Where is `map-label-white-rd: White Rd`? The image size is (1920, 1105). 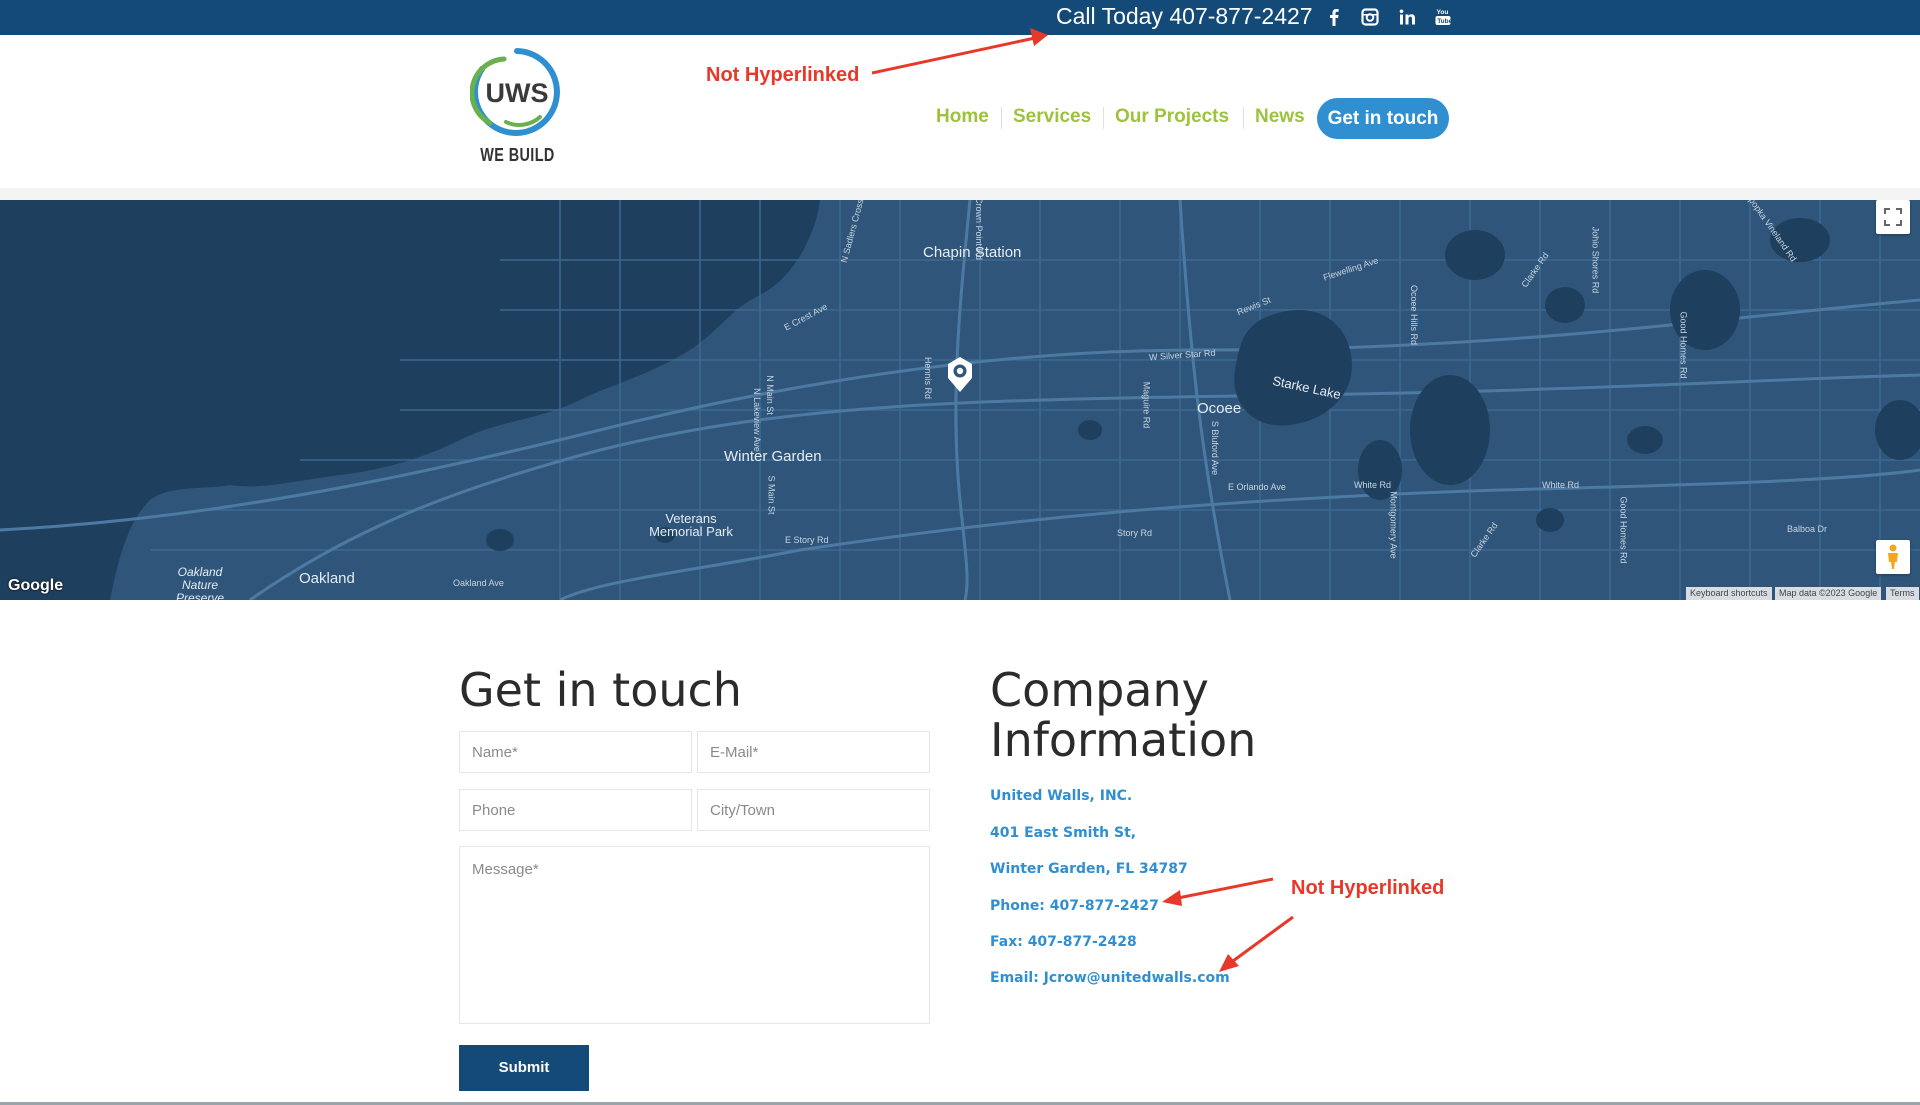
map-label-white-rd: White Rd is located at coordinates (1373, 485).